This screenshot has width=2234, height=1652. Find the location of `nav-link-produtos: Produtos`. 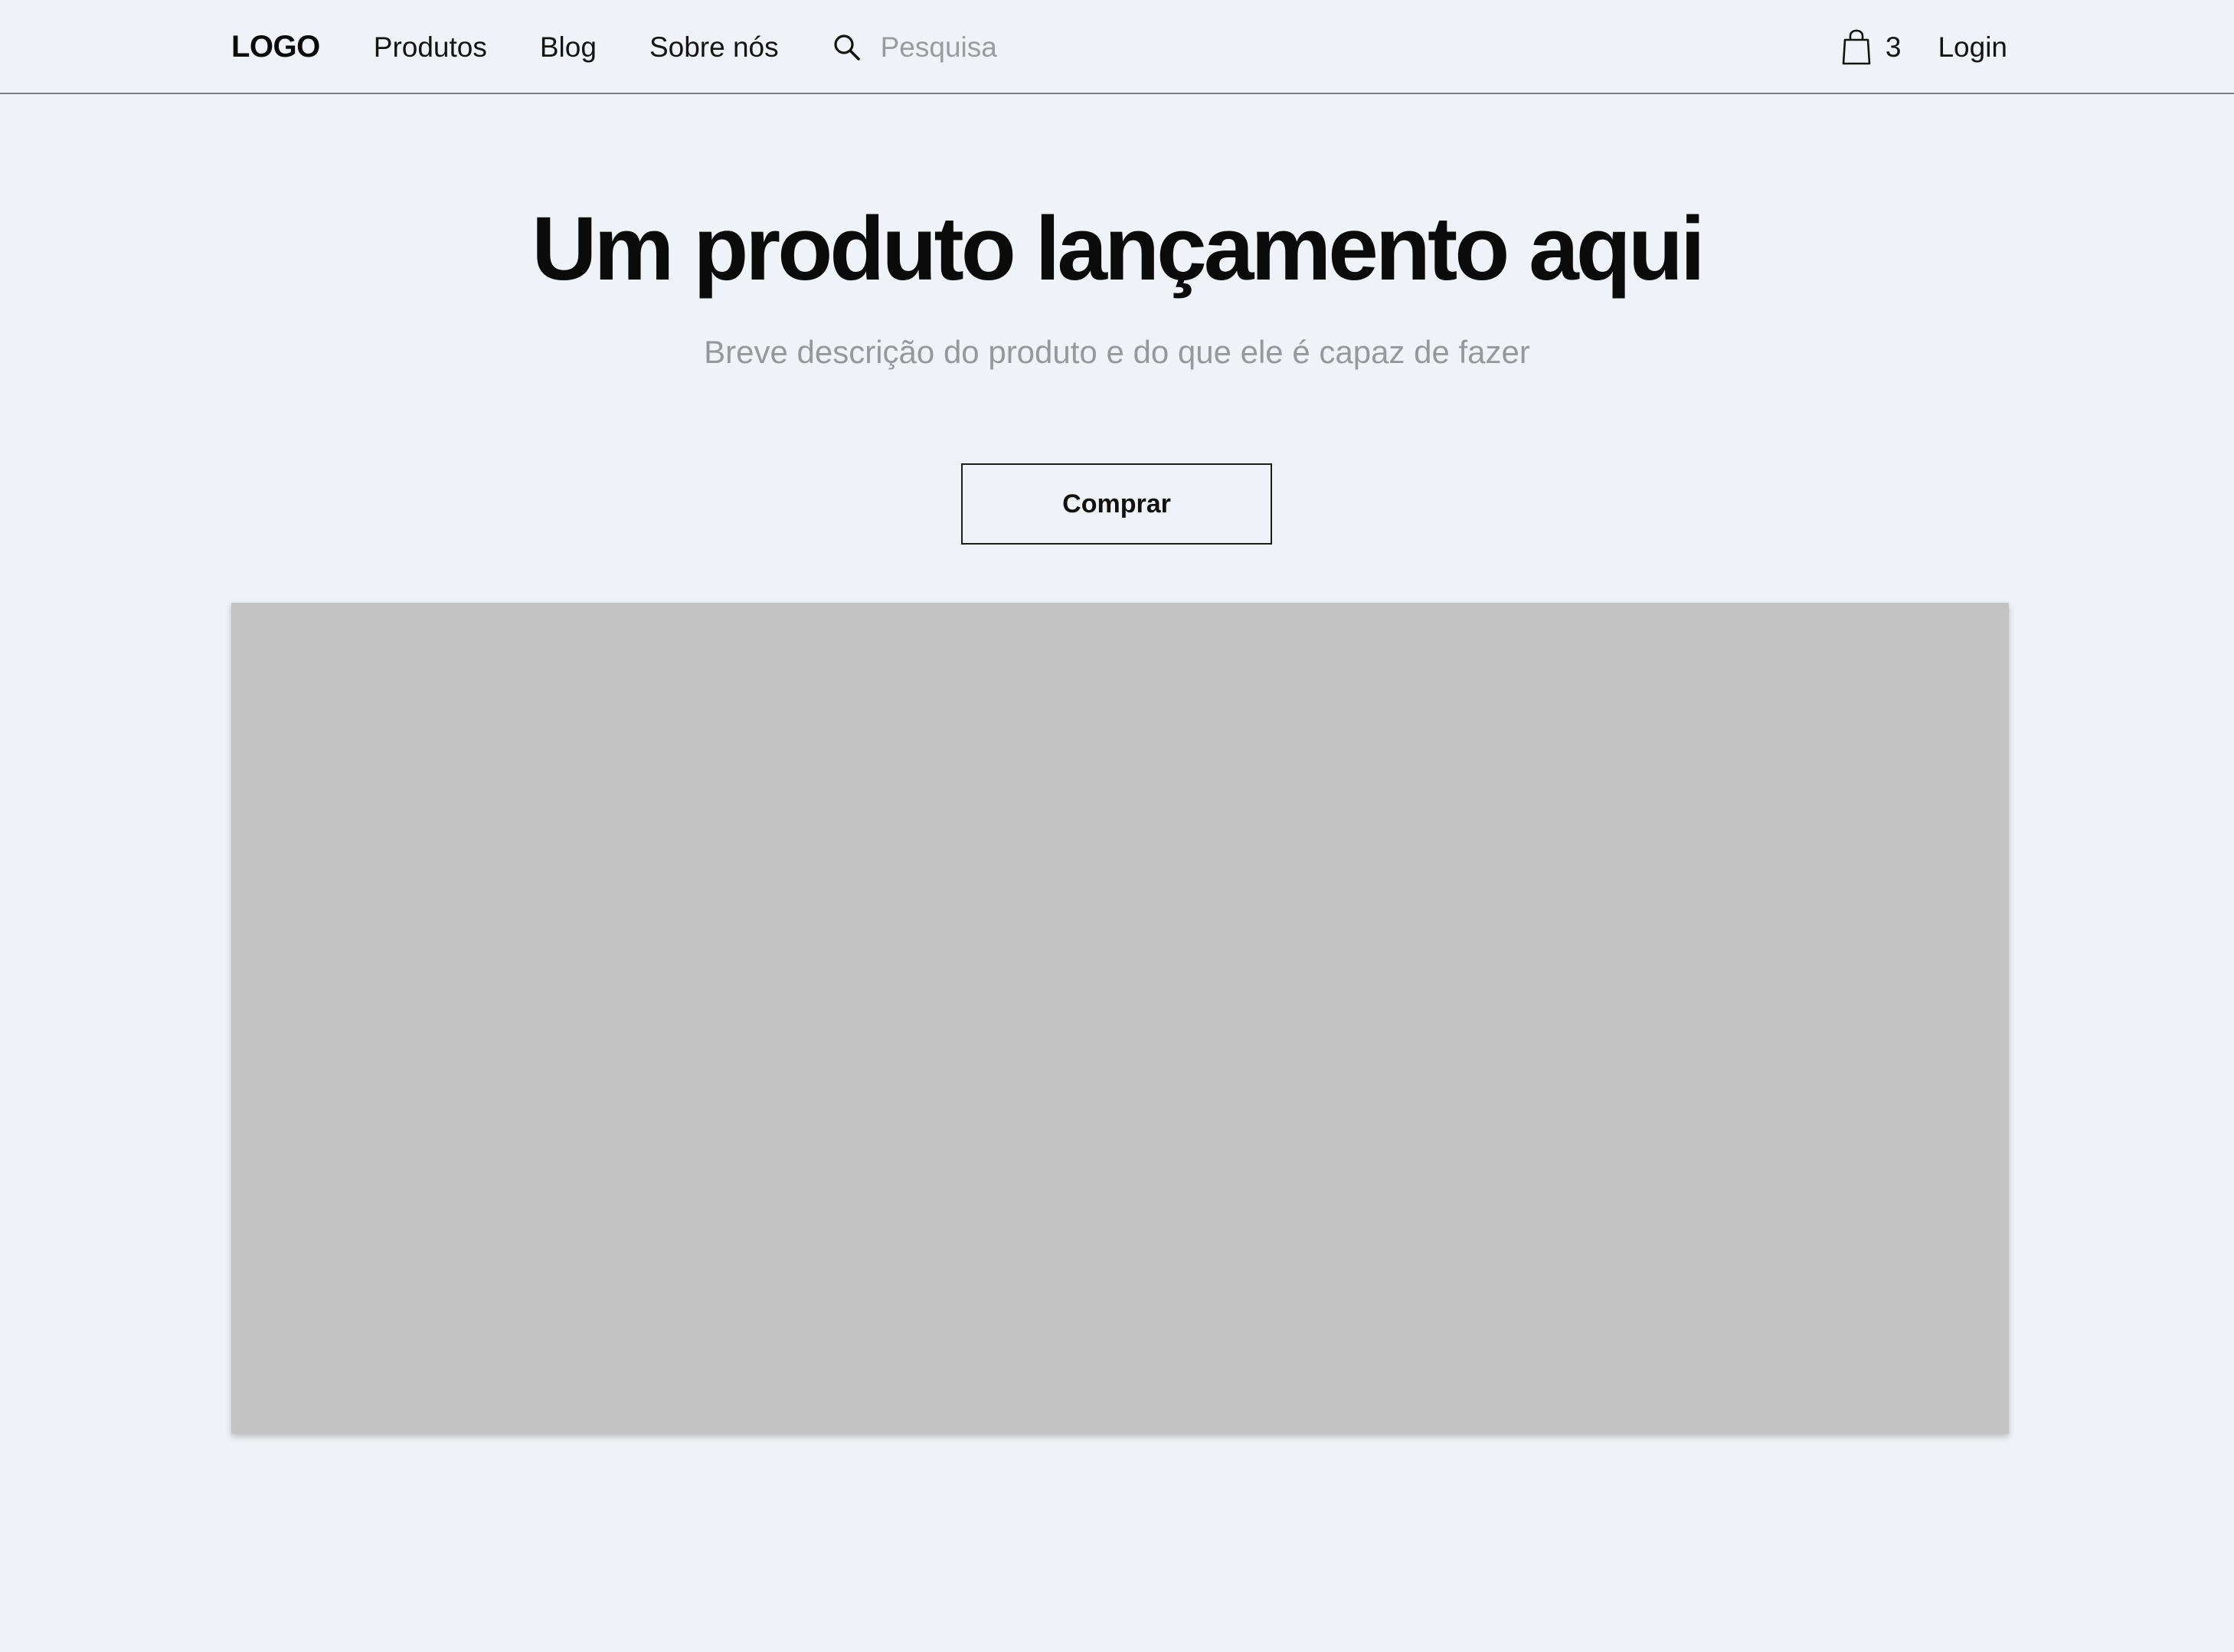

nav-link-produtos: Produtos is located at coordinates (430, 47).